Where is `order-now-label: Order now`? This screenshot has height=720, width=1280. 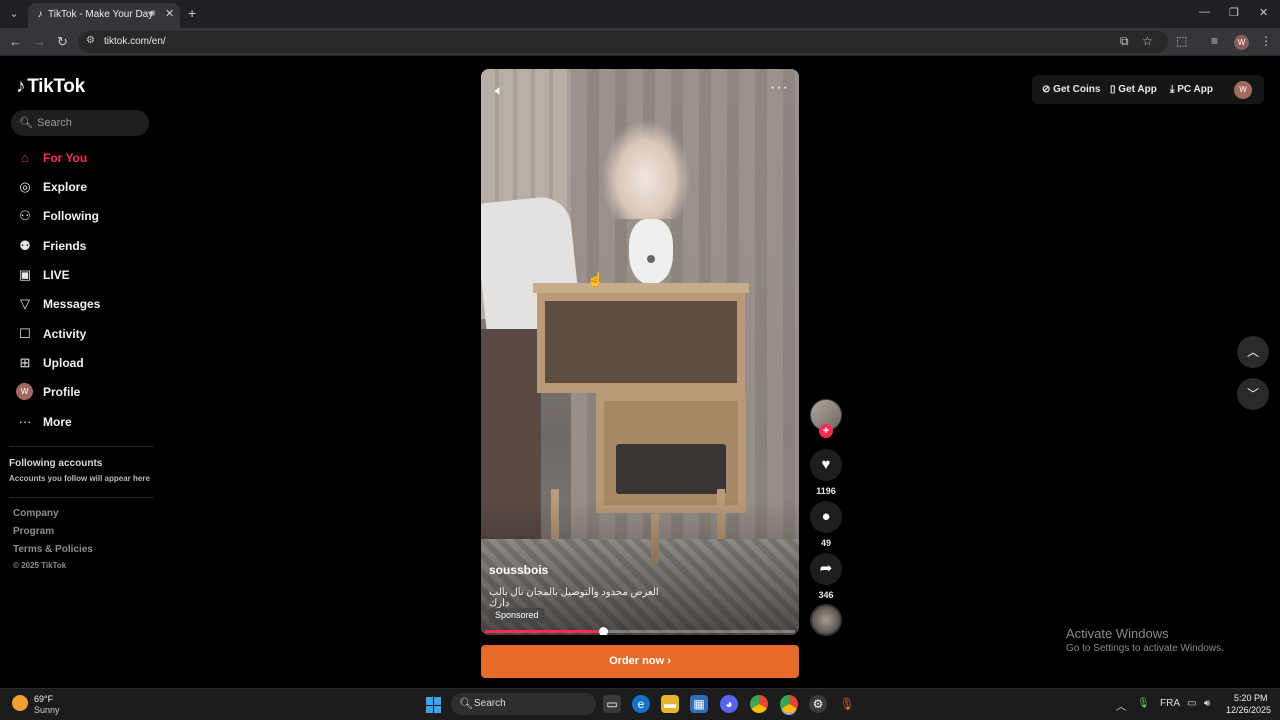
order-now-label: Order now is located at coordinates (637, 661).